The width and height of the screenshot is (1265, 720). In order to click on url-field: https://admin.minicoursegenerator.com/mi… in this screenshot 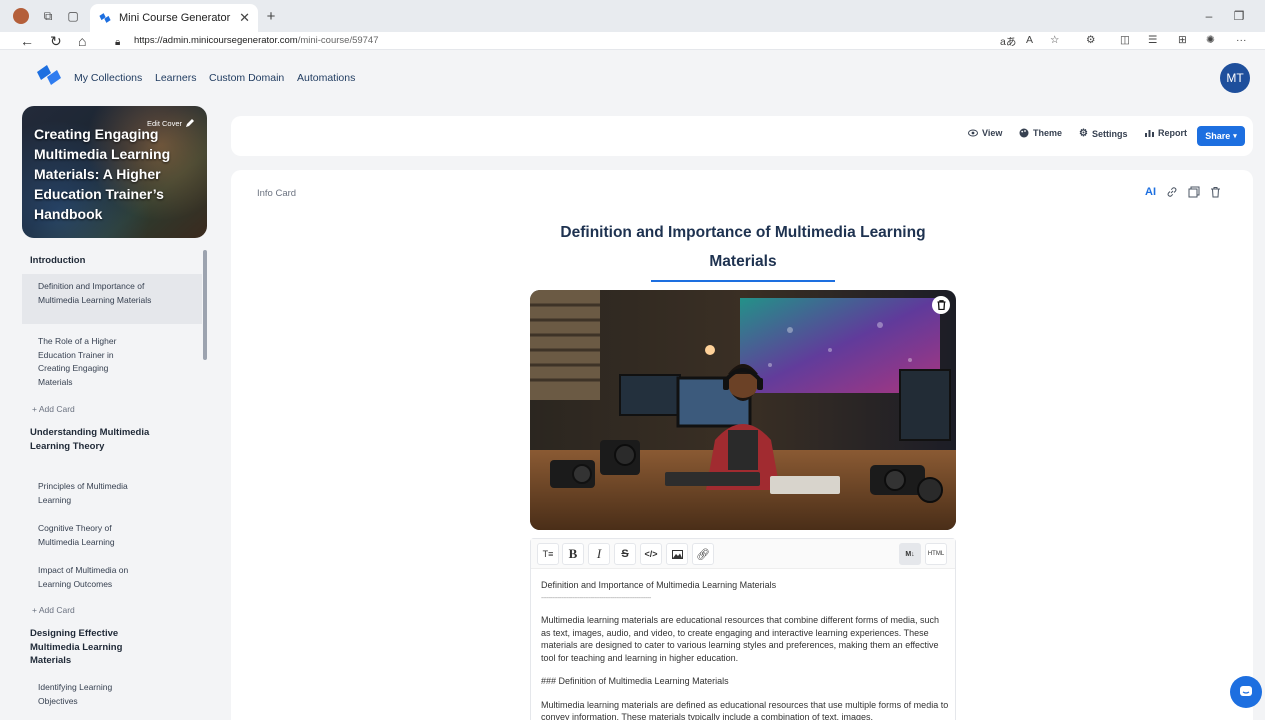, I will do `click(256, 40)`.